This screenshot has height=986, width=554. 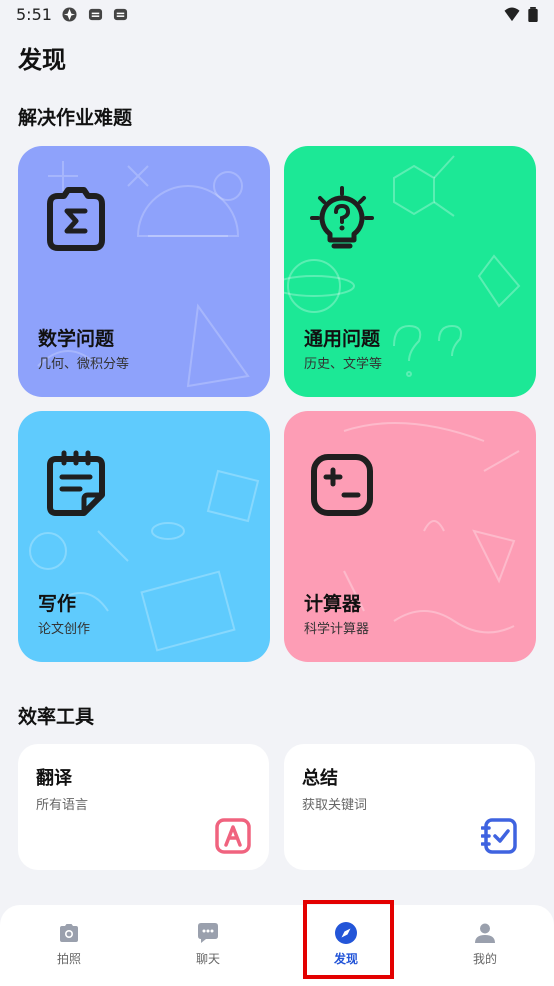 I want to click on writing-card: 写作 论文创作, so click(x=144, y=536).